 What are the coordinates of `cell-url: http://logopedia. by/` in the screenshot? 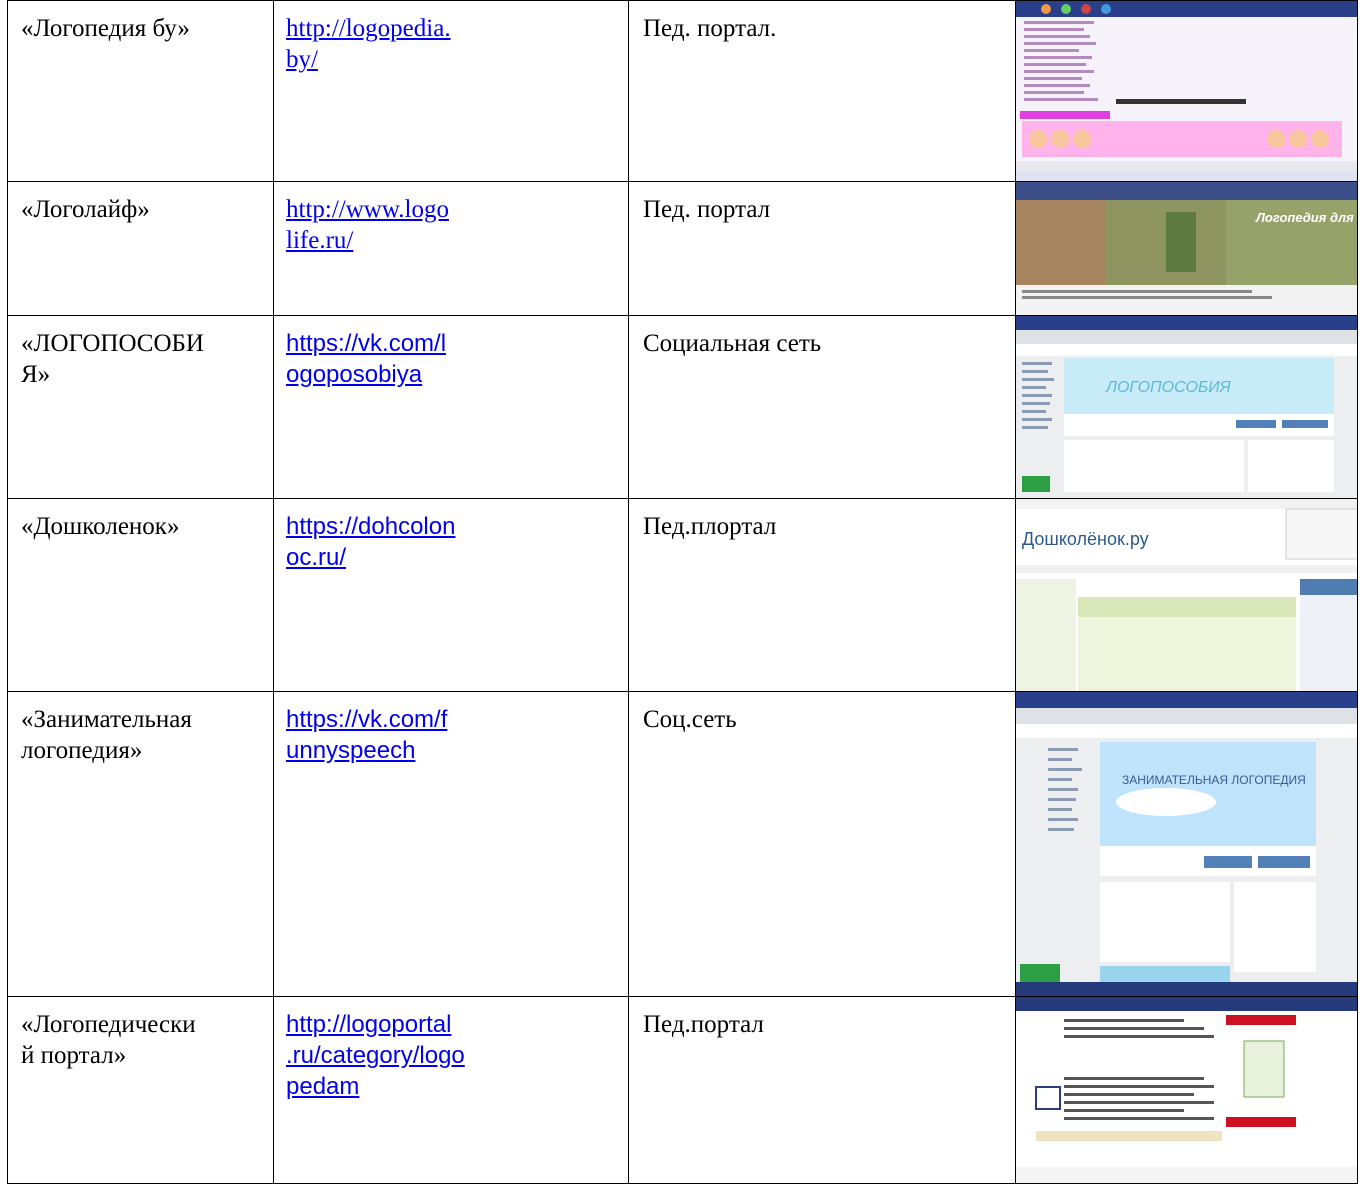 It's located at (451, 91).